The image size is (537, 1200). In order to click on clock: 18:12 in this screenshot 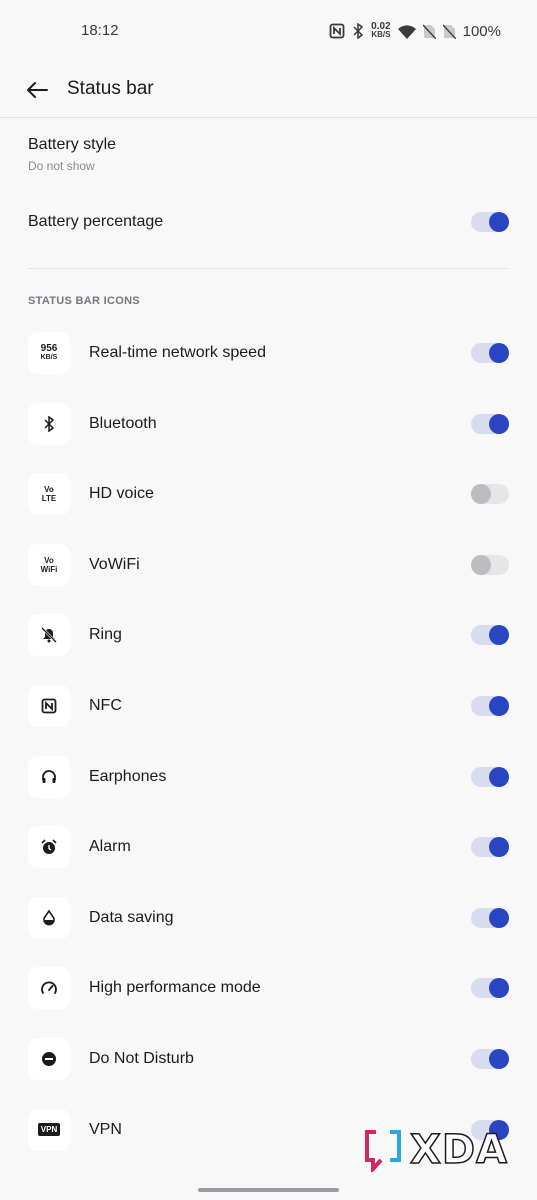, I will do `click(100, 30)`.